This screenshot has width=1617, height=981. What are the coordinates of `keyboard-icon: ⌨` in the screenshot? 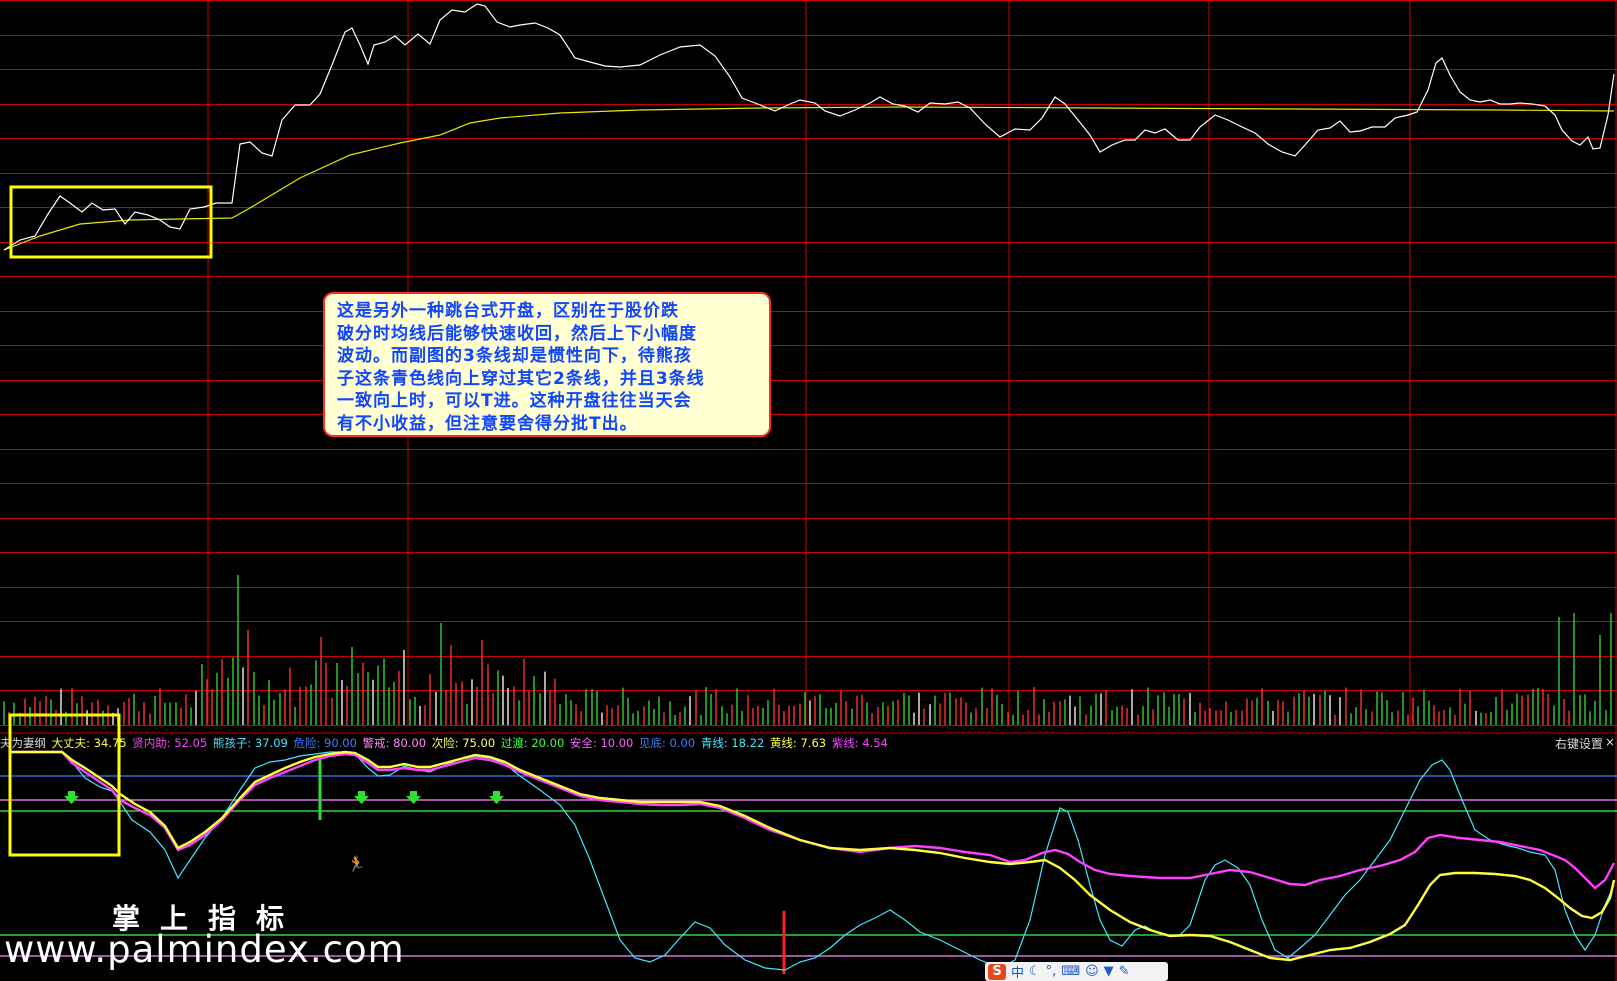 It's located at (1070, 971).